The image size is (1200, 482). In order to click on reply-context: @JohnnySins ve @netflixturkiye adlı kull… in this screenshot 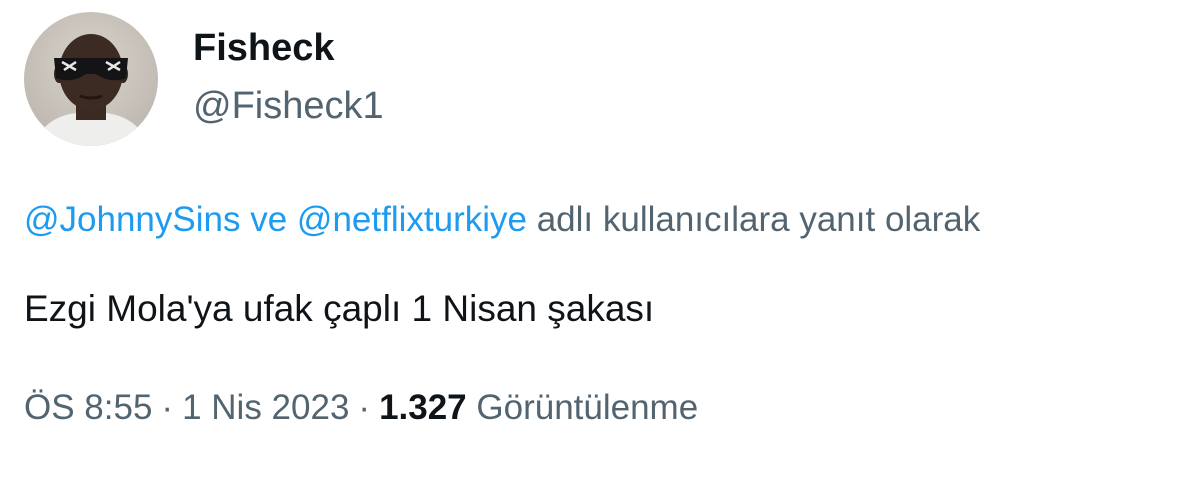, I will do `click(502, 220)`.